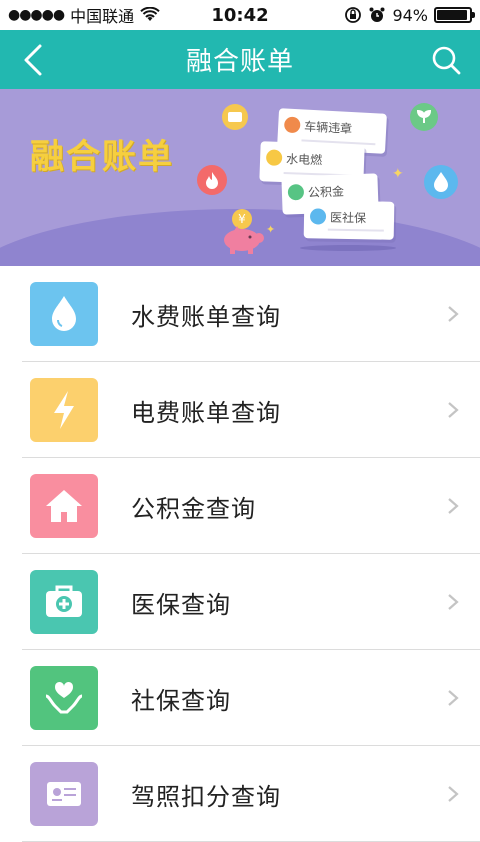 The image size is (480, 842). What do you see at coordinates (206, 796) in the screenshot?
I see `menu-item-label: 驾照扣分查询` at bounding box center [206, 796].